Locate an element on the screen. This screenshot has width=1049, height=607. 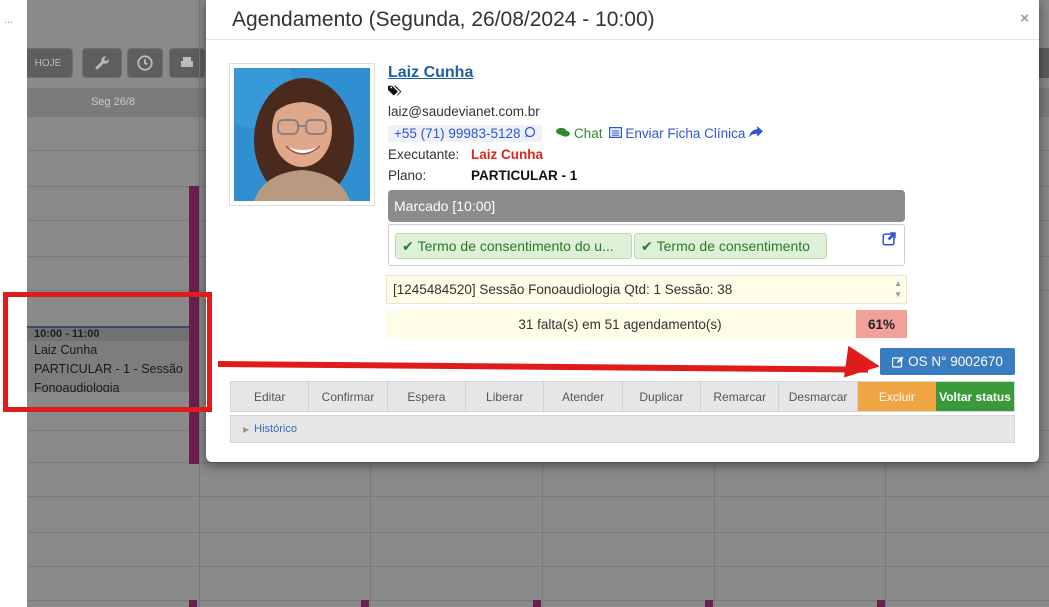
today-button: HOJE is located at coordinates (50, 63).